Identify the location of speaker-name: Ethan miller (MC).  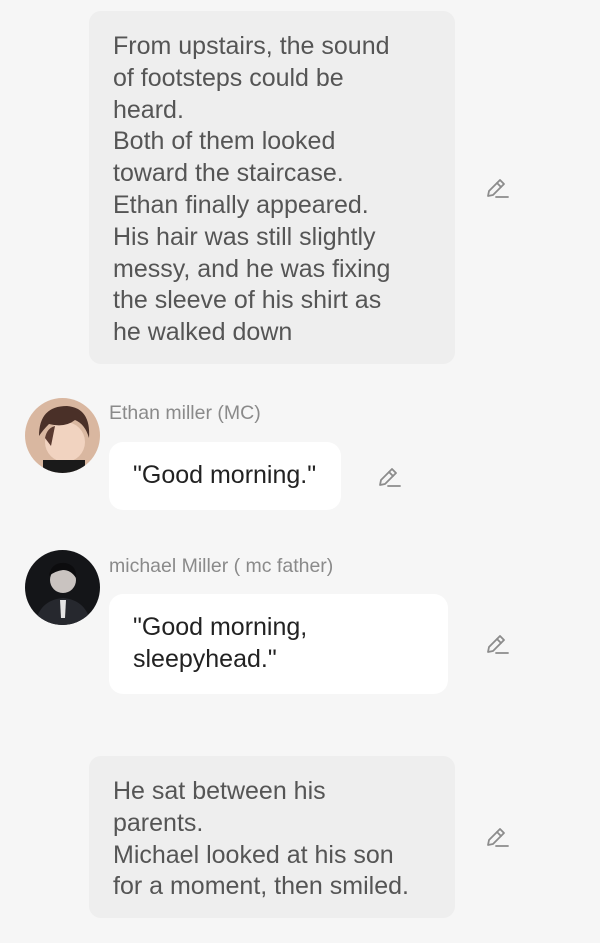
(185, 413).